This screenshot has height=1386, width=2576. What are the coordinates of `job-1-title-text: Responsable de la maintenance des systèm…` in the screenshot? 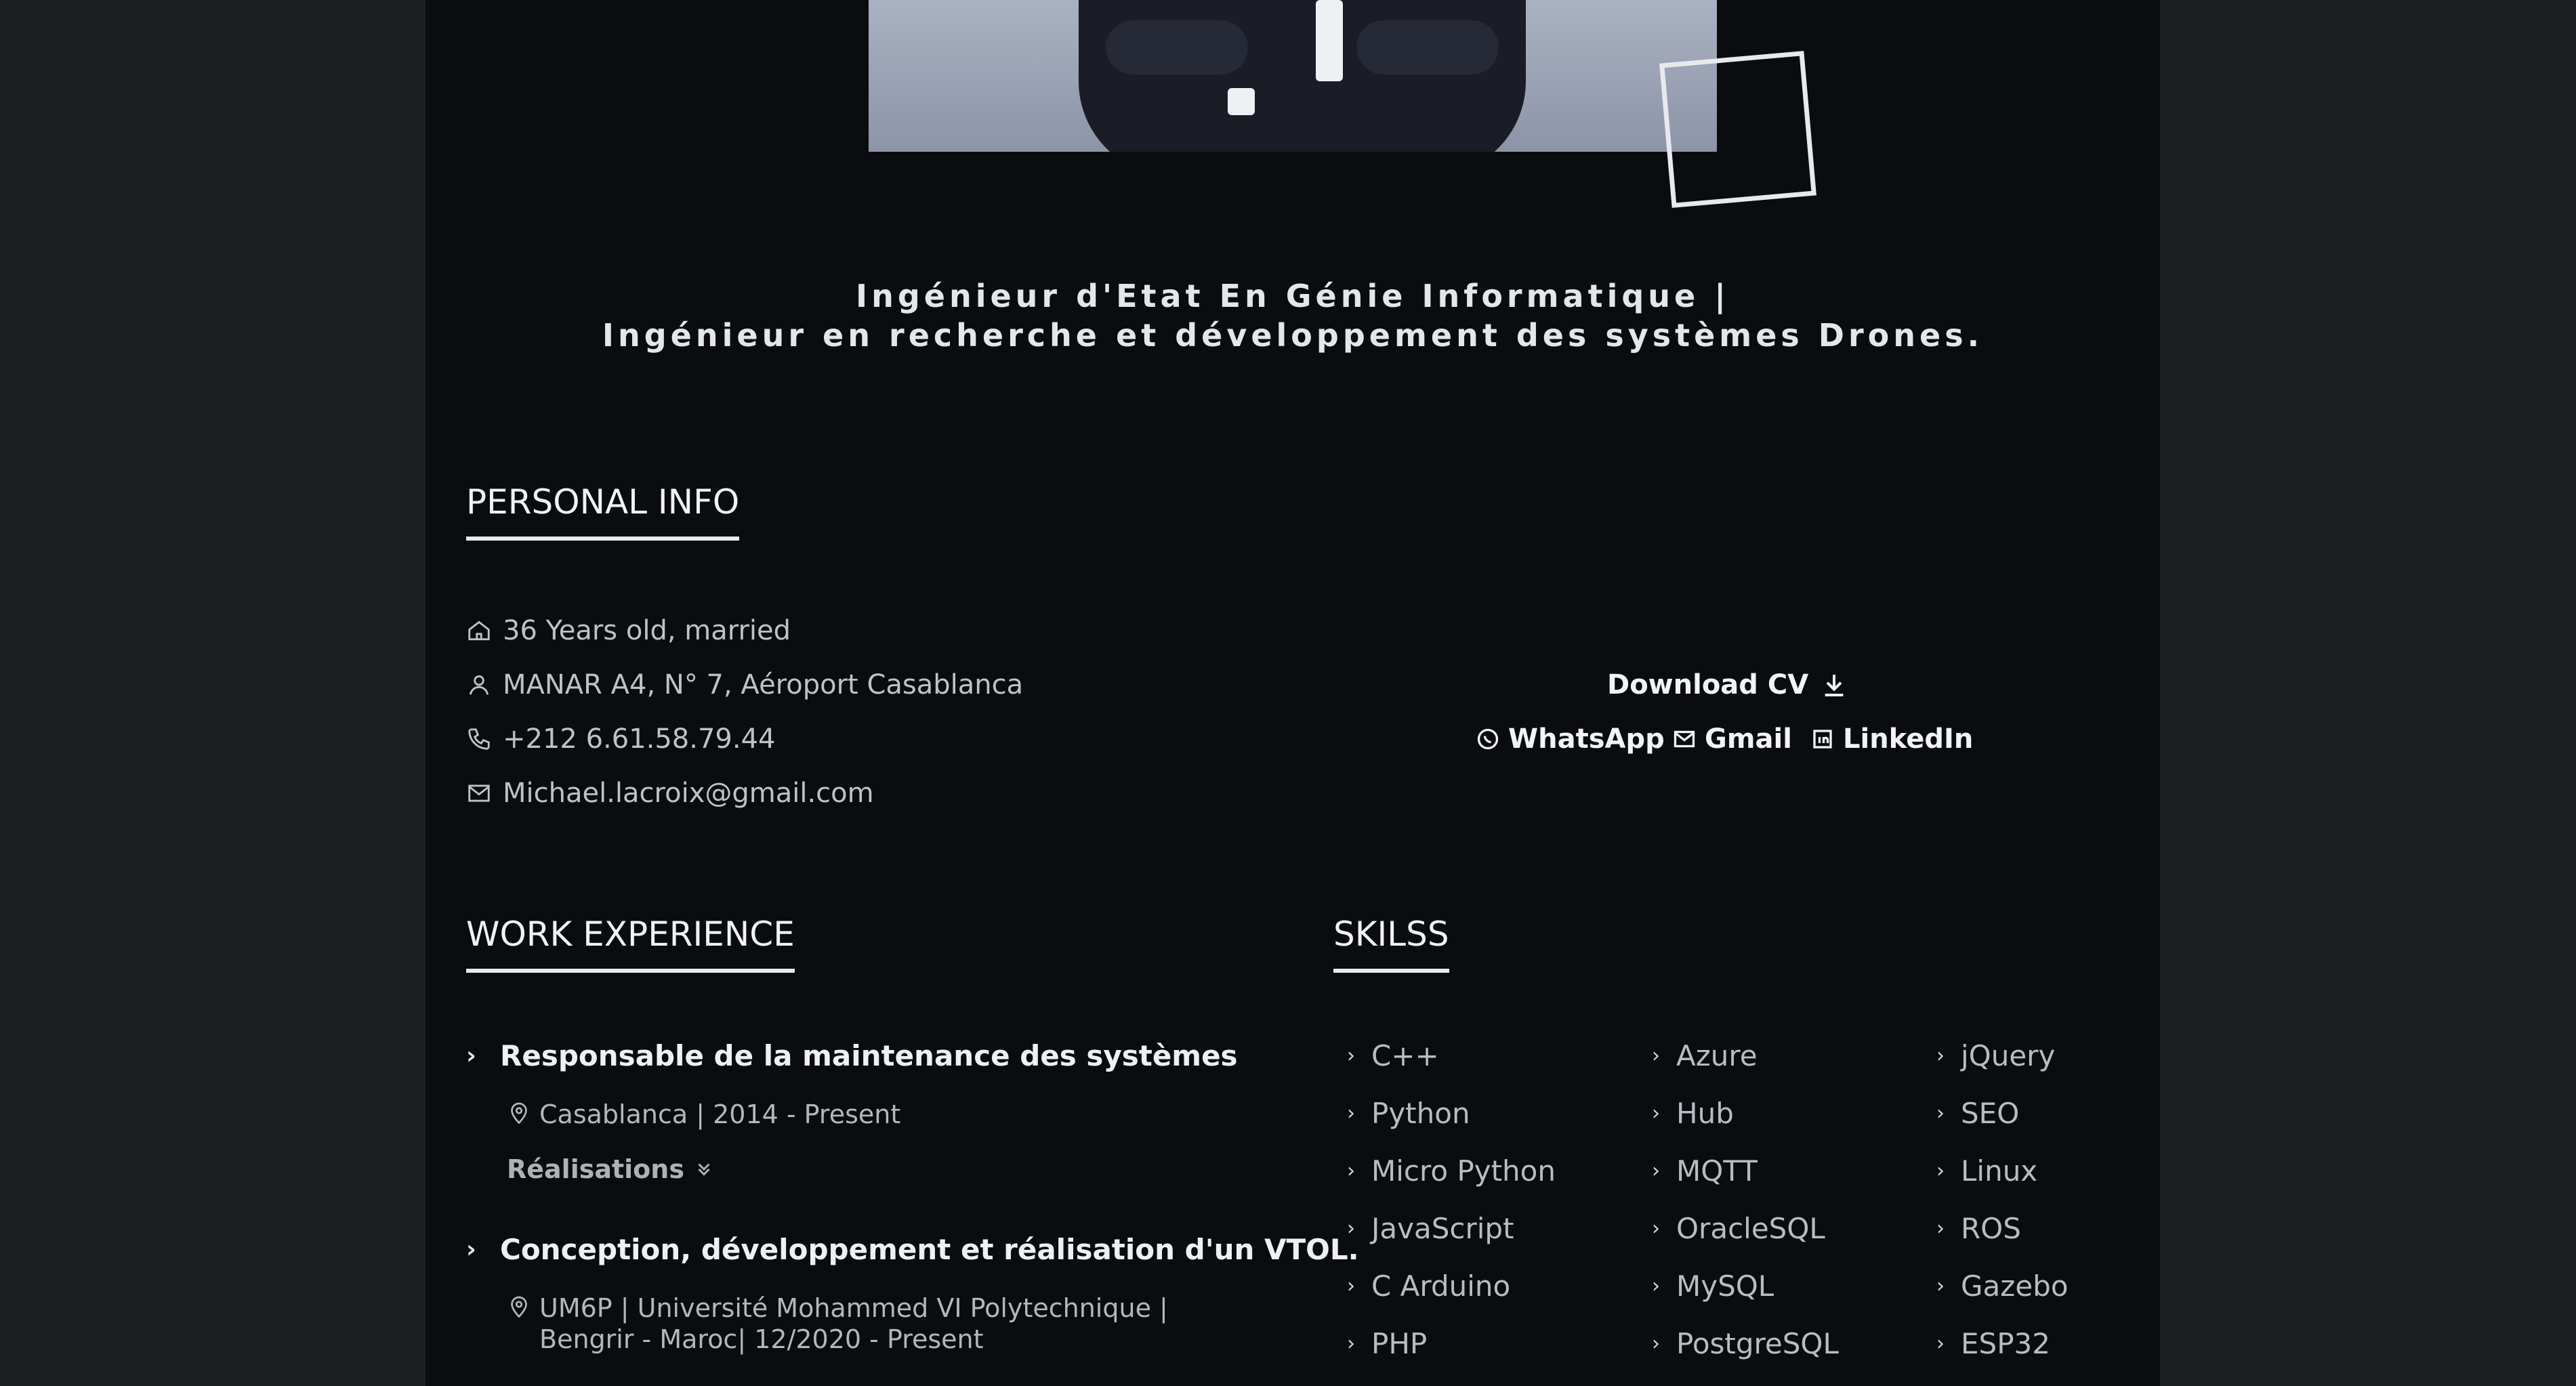 It's located at (869, 1055).